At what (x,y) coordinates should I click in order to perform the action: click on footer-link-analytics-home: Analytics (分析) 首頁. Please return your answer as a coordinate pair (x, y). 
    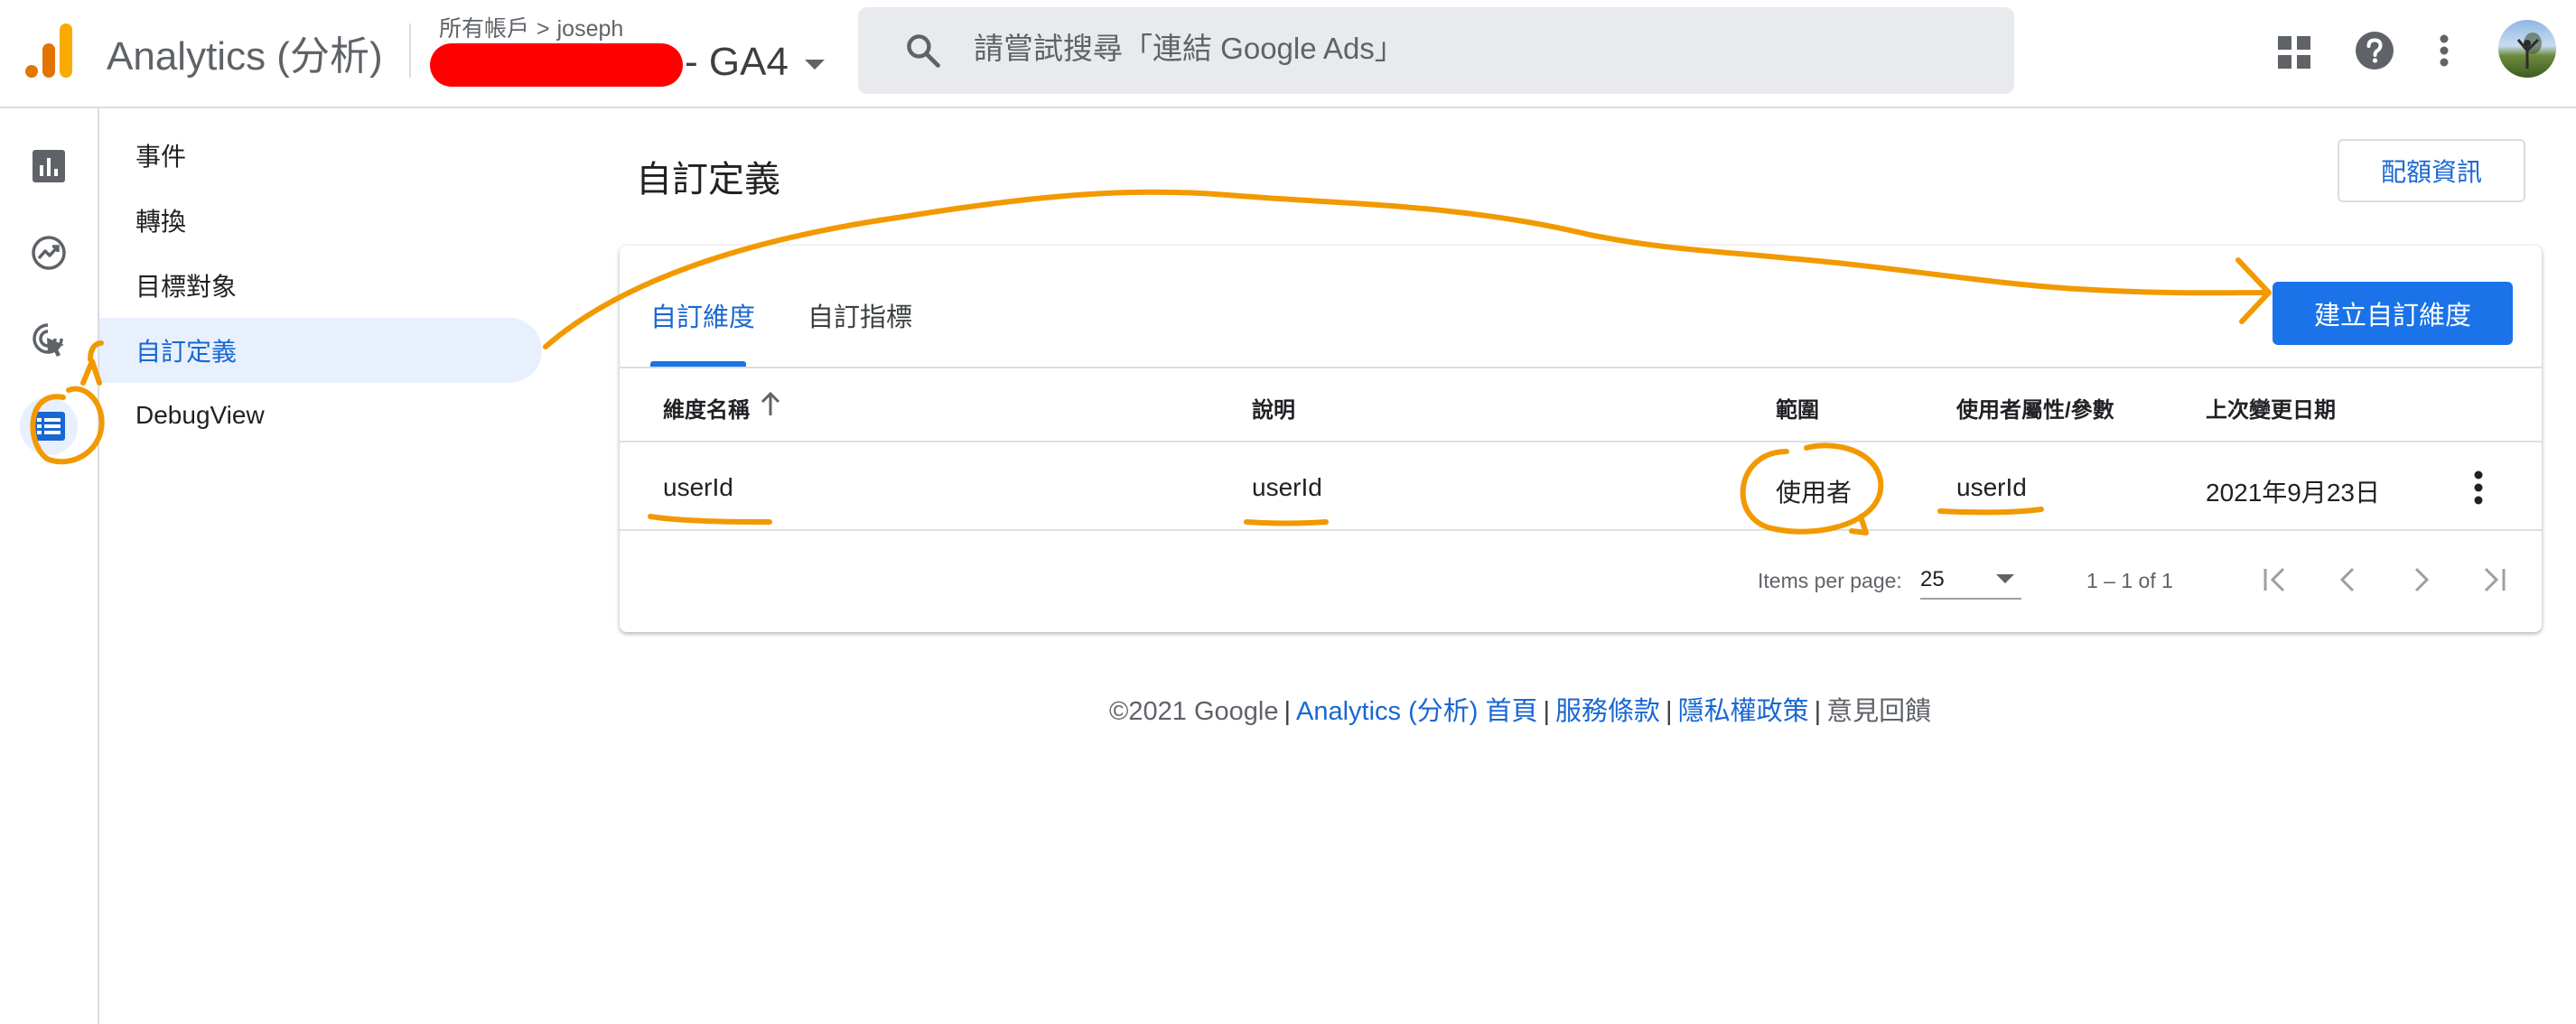
    Looking at the image, I should click on (1417, 711).